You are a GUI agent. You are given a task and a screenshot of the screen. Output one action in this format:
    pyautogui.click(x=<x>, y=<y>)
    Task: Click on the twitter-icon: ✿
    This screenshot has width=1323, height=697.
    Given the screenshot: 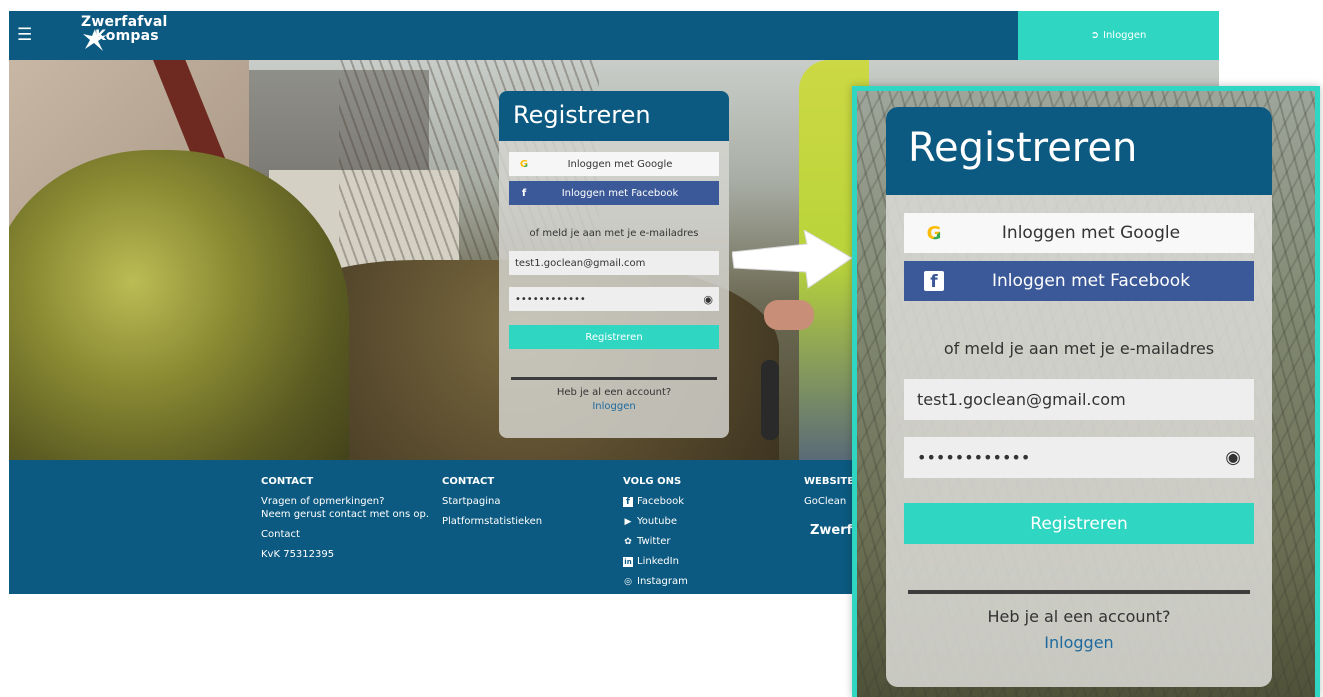 What is the action you would take?
    pyautogui.click(x=628, y=541)
    